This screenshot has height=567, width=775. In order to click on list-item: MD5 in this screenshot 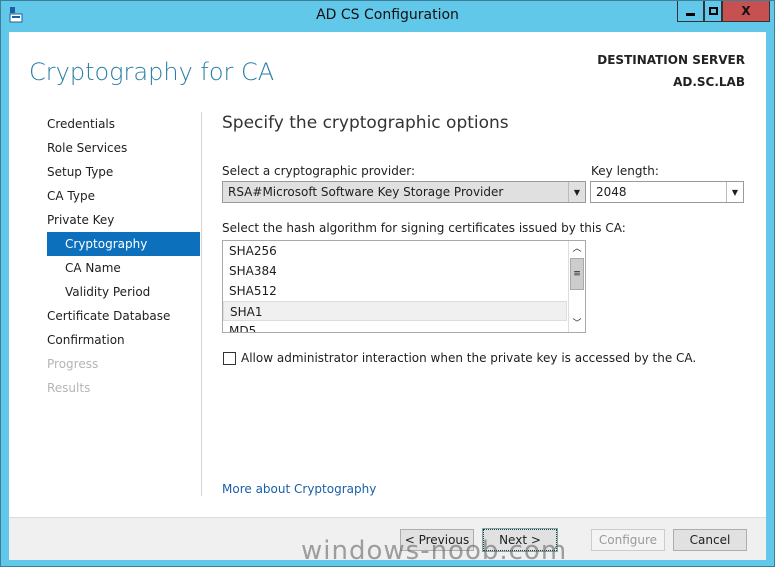, I will do `click(395, 326)`.